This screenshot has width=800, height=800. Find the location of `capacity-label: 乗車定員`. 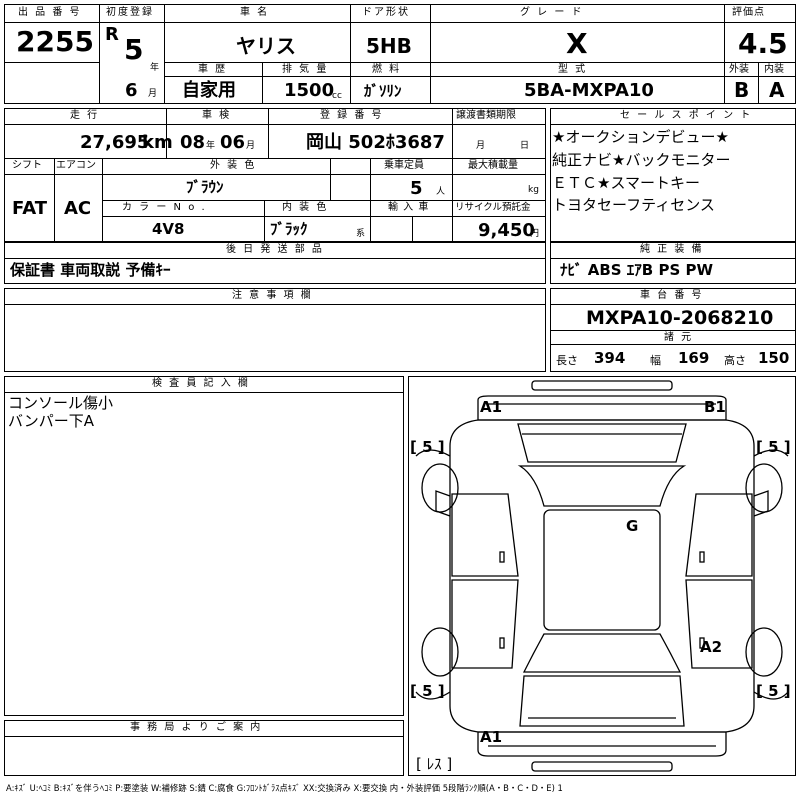

capacity-label: 乗車定員 is located at coordinates (404, 165).